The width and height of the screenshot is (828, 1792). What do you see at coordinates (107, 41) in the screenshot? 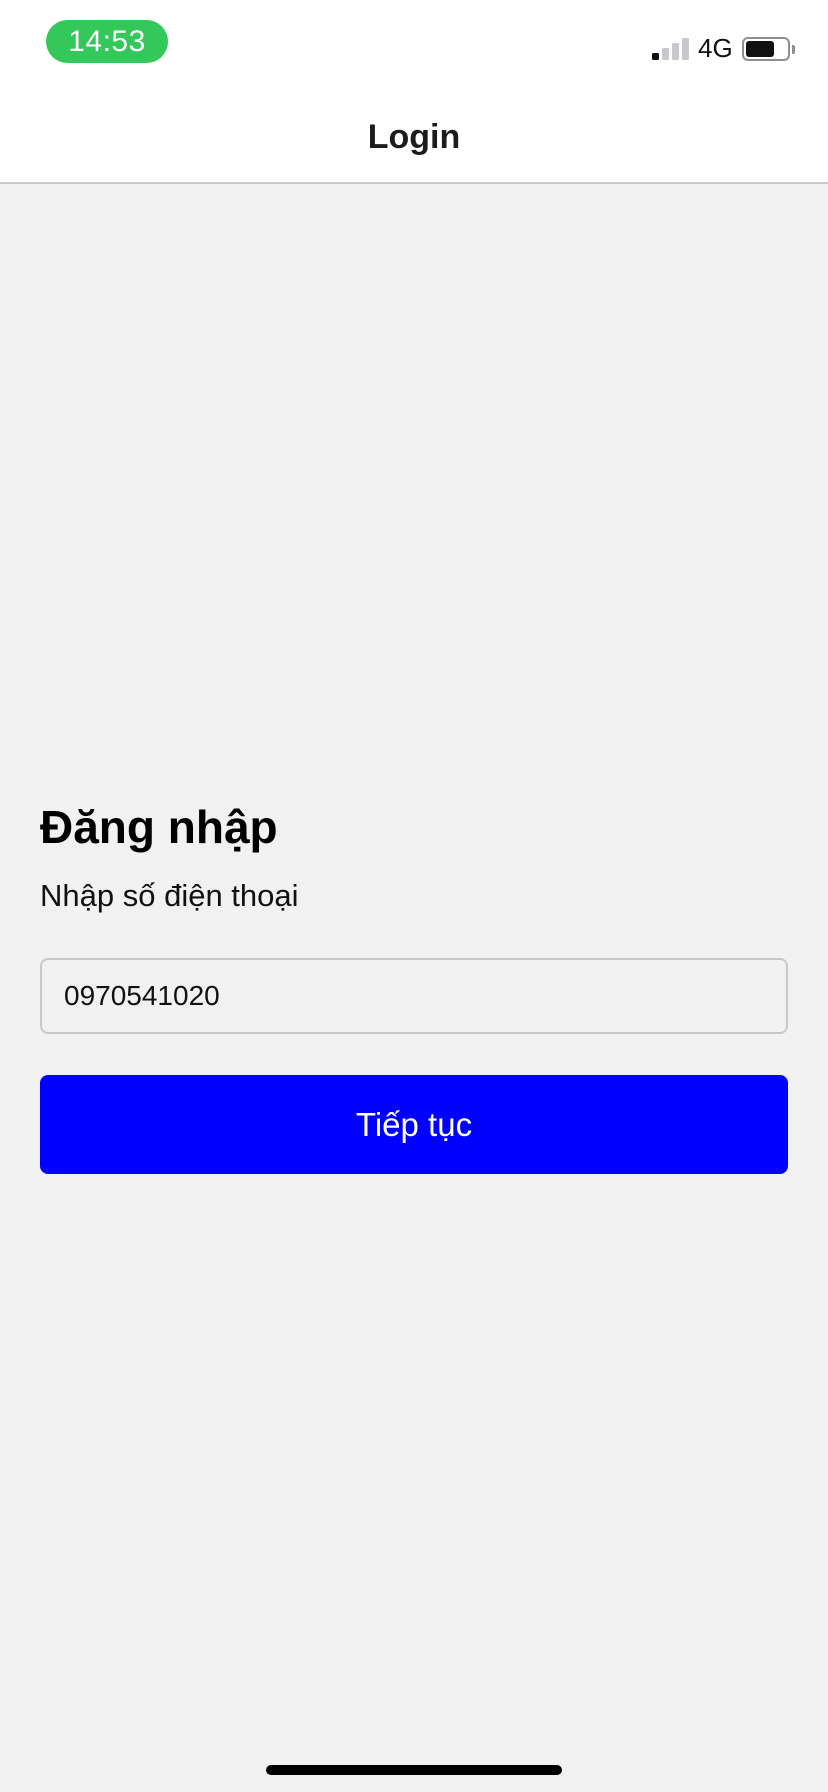
I see `status-time: 14:53` at bounding box center [107, 41].